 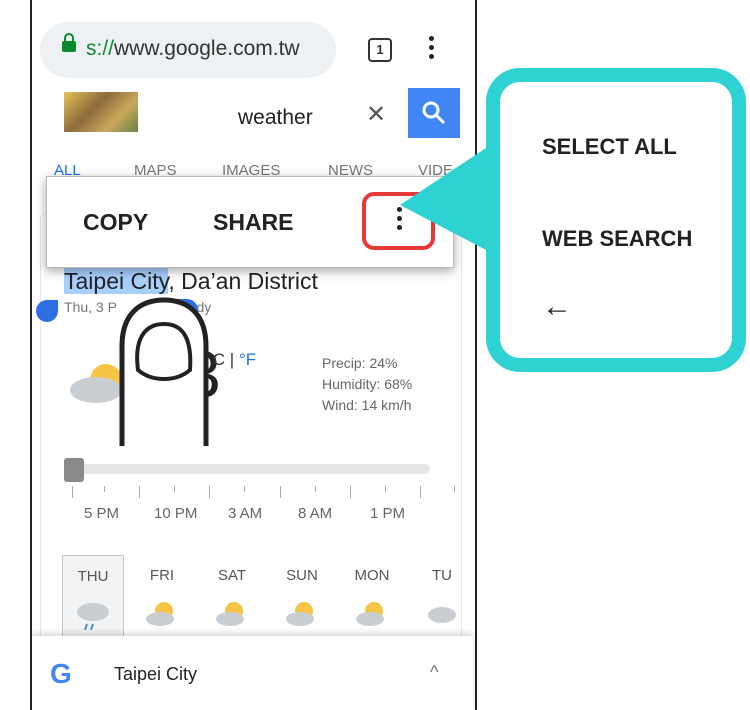 What do you see at coordinates (557, 307) in the screenshot?
I see `back-arrow-icon: ←` at bounding box center [557, 307].